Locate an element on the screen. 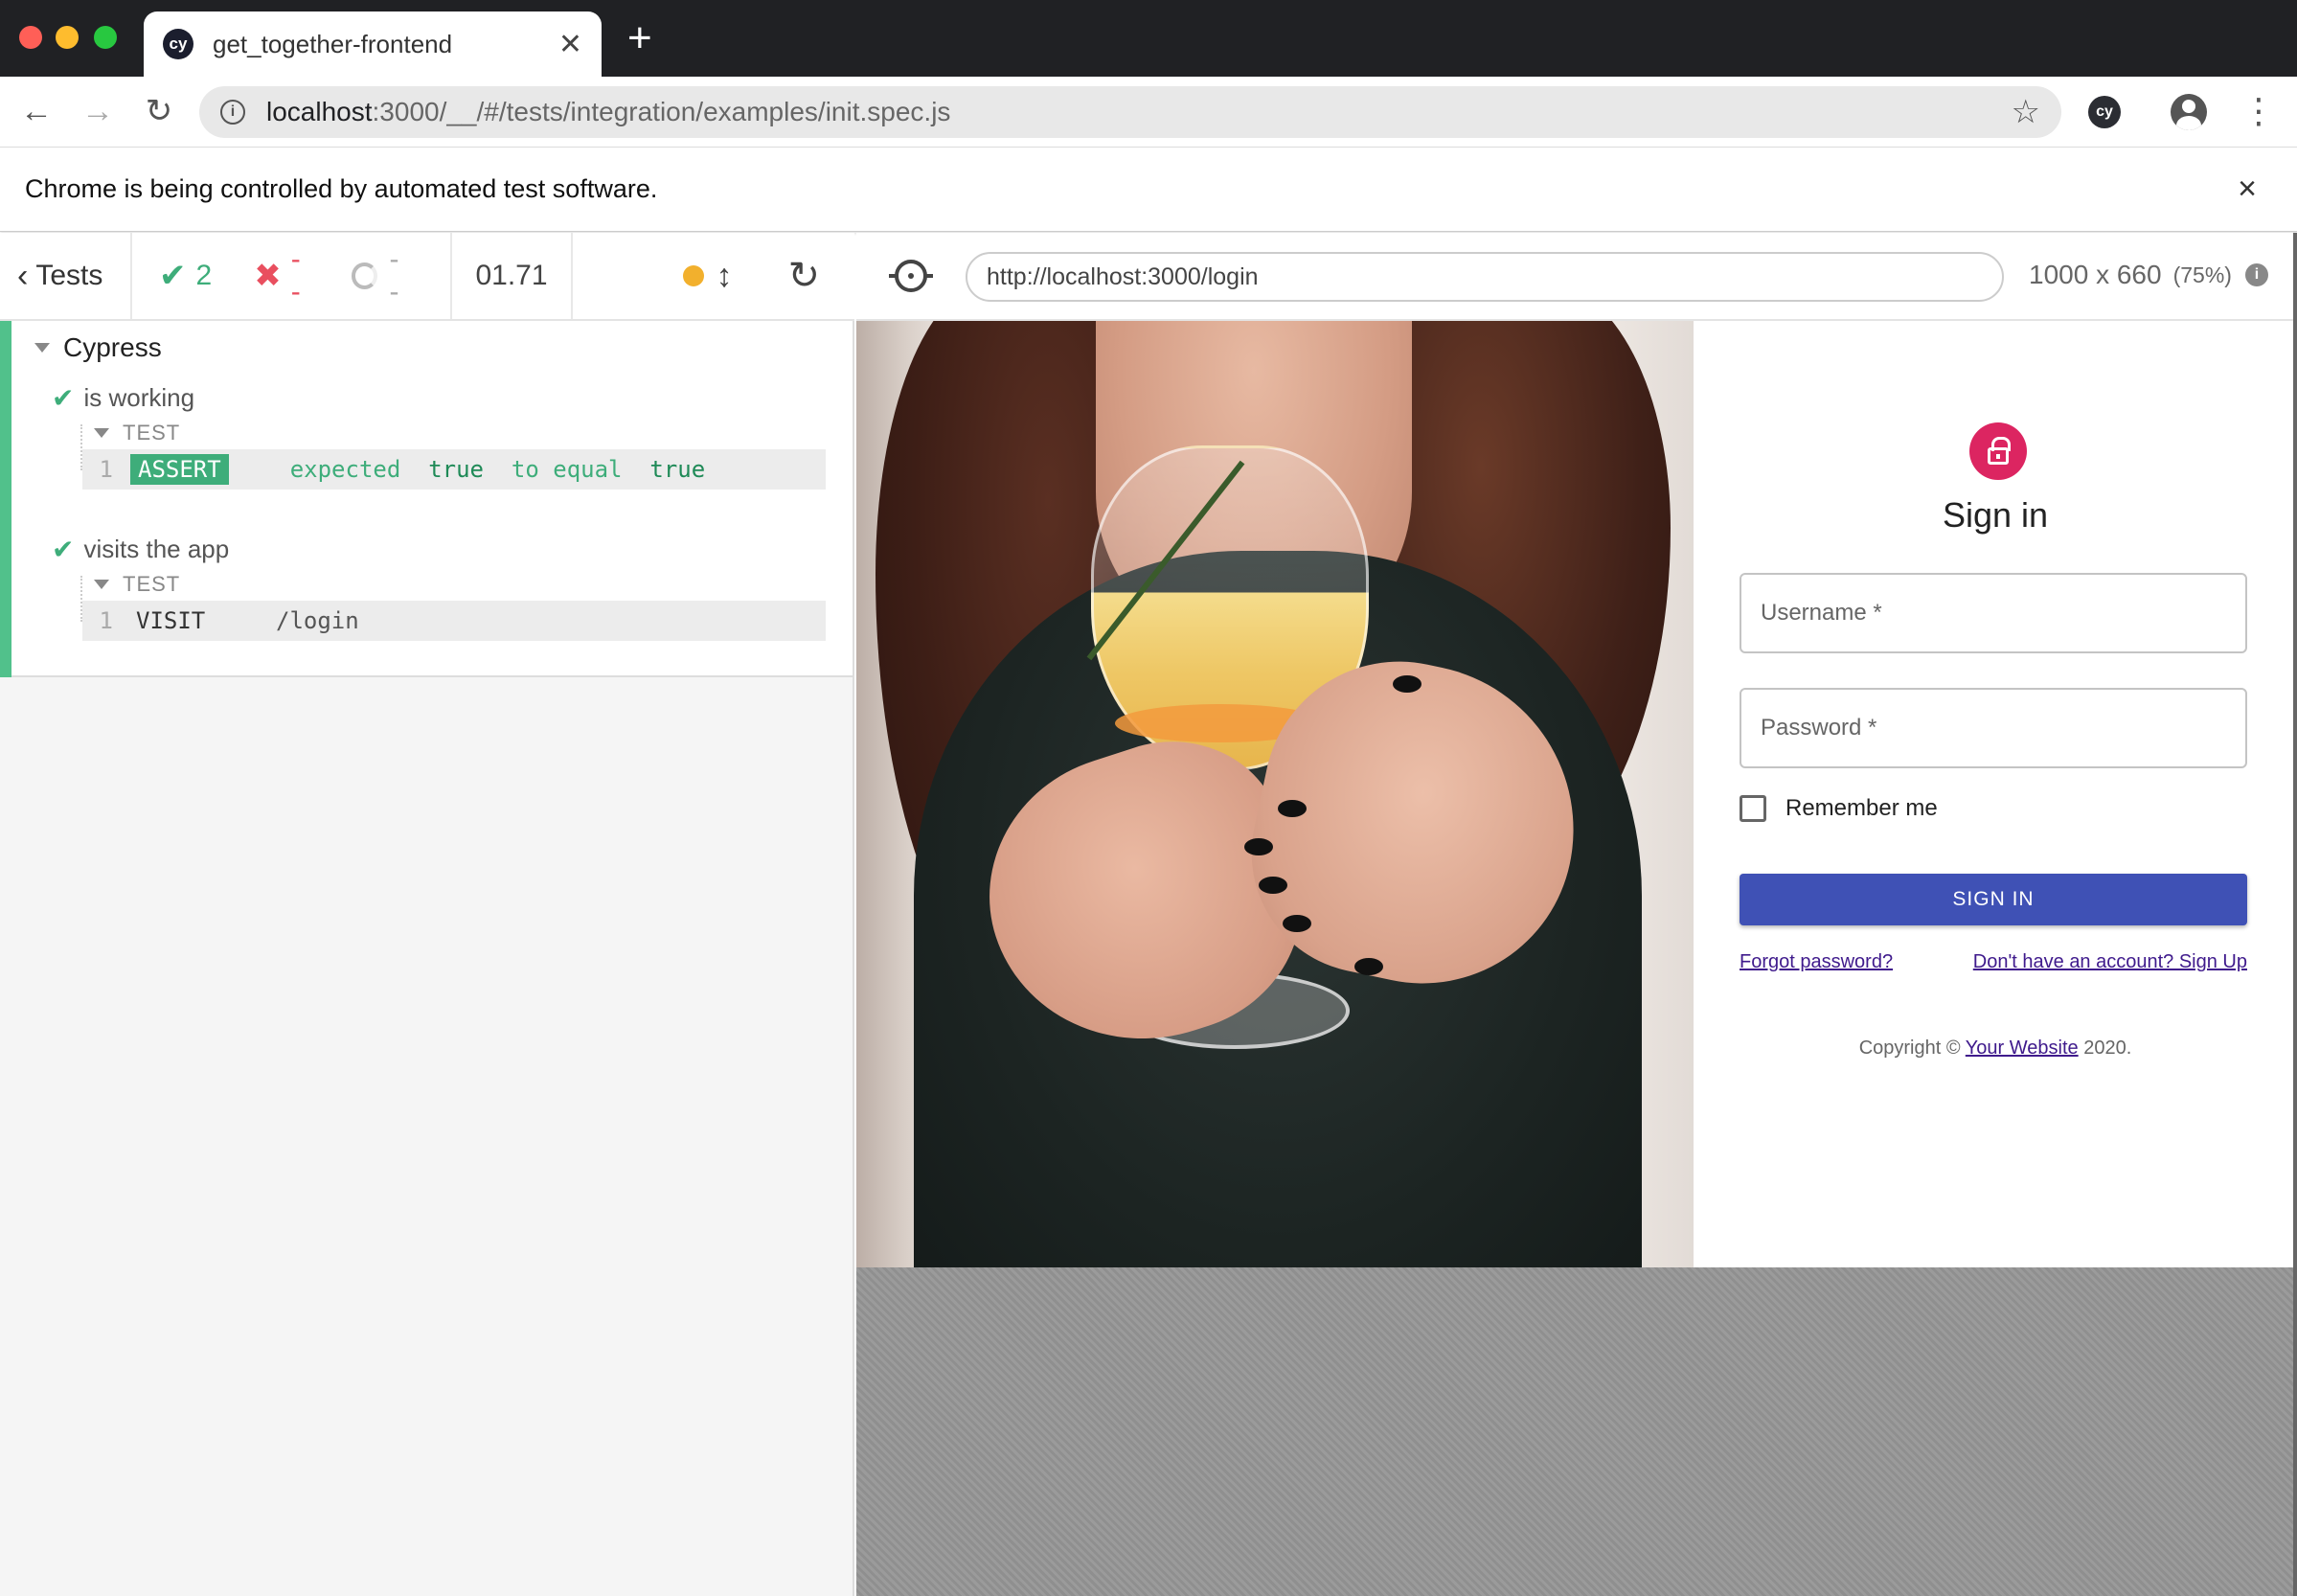 The image size is (2297, 1596). reporter-header: ‹ Tests ✔ 2 ✖ -- -- 01.71 ↕ ↻ is located at coordinates (427, 277).